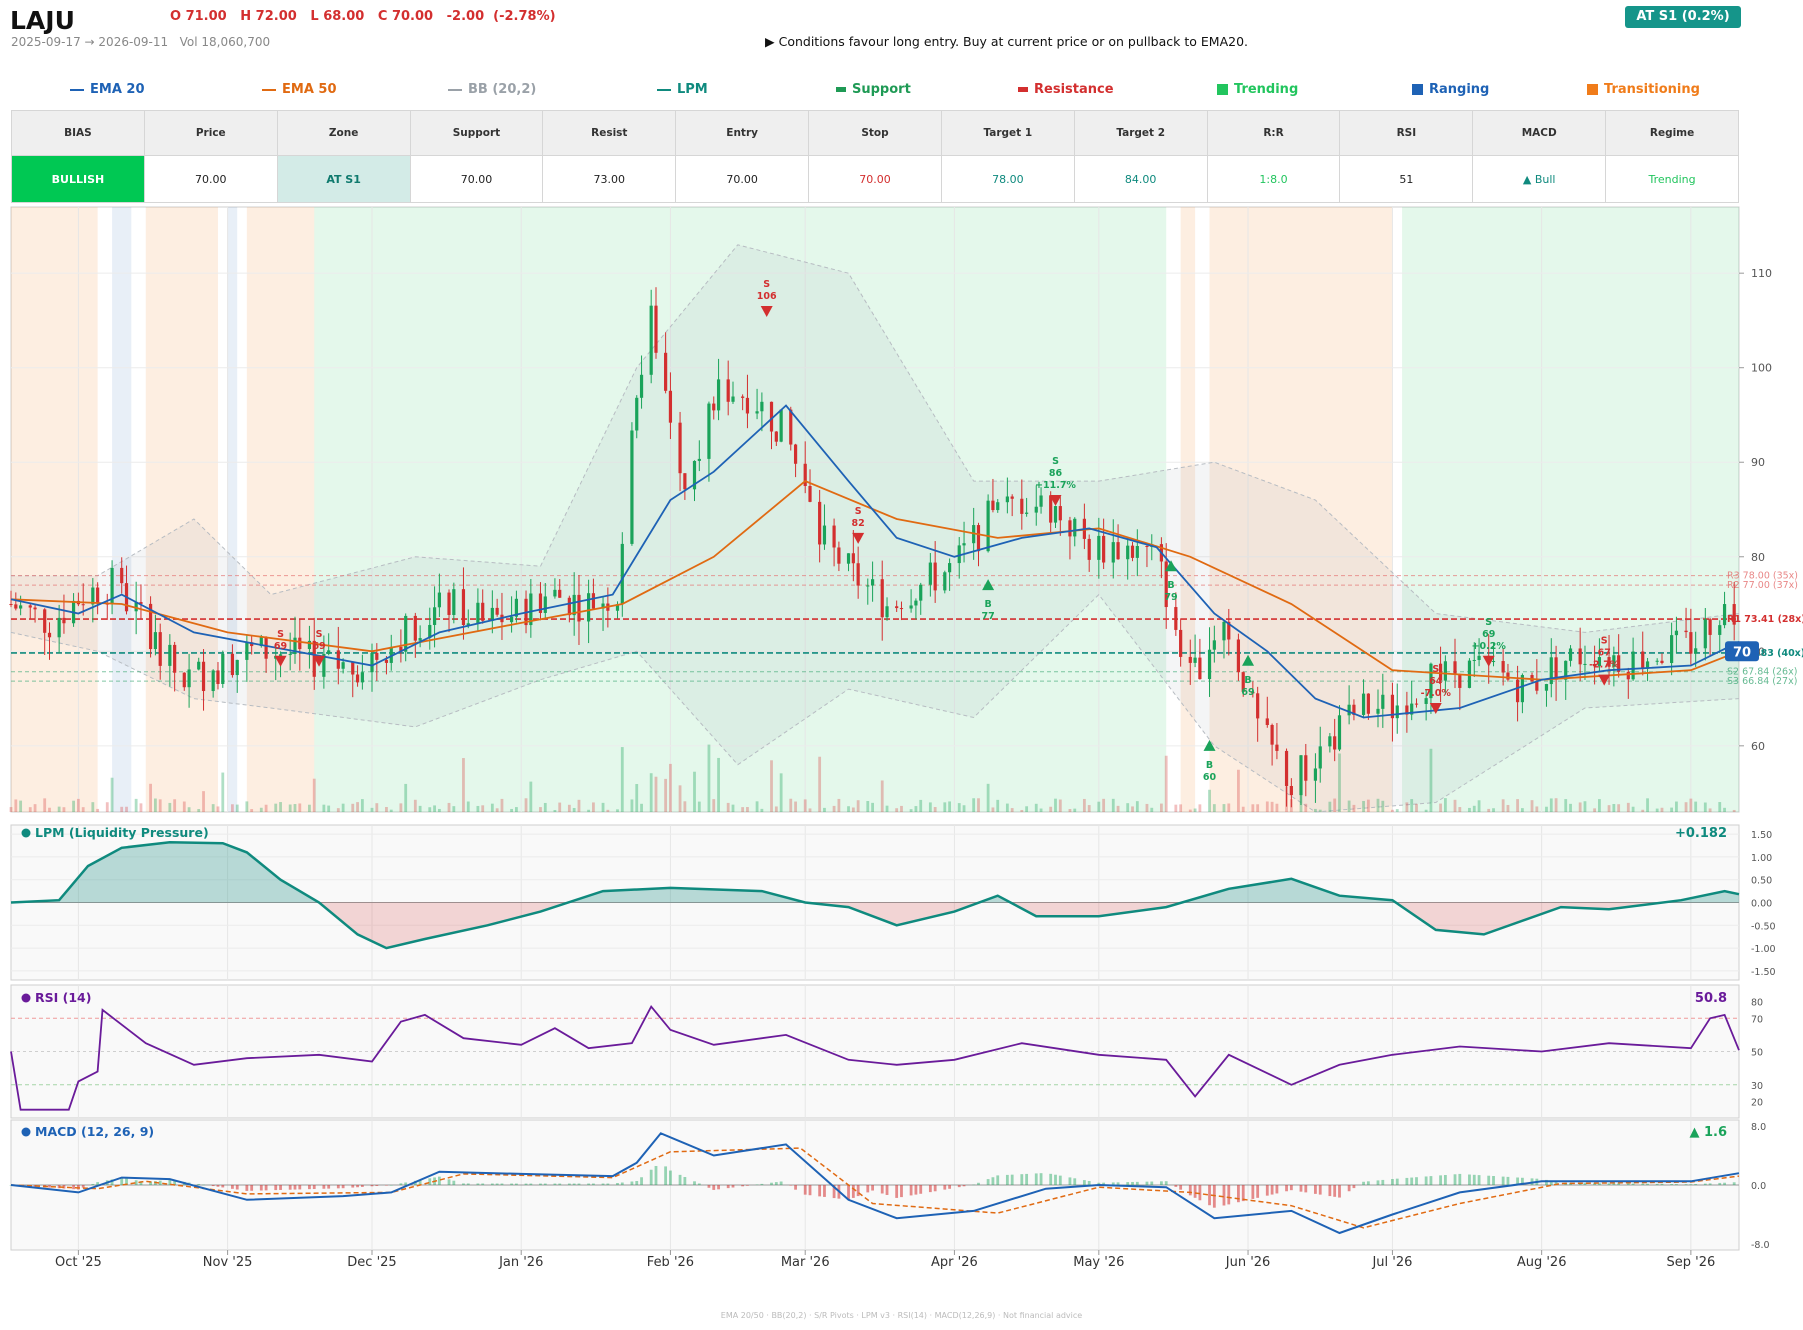 The image size is (1803, 1330). What do you see at coordinates (1757, 1019) in the screenshot?
I see `y-tick-label: 70` at bounding box center [1757, 1019].